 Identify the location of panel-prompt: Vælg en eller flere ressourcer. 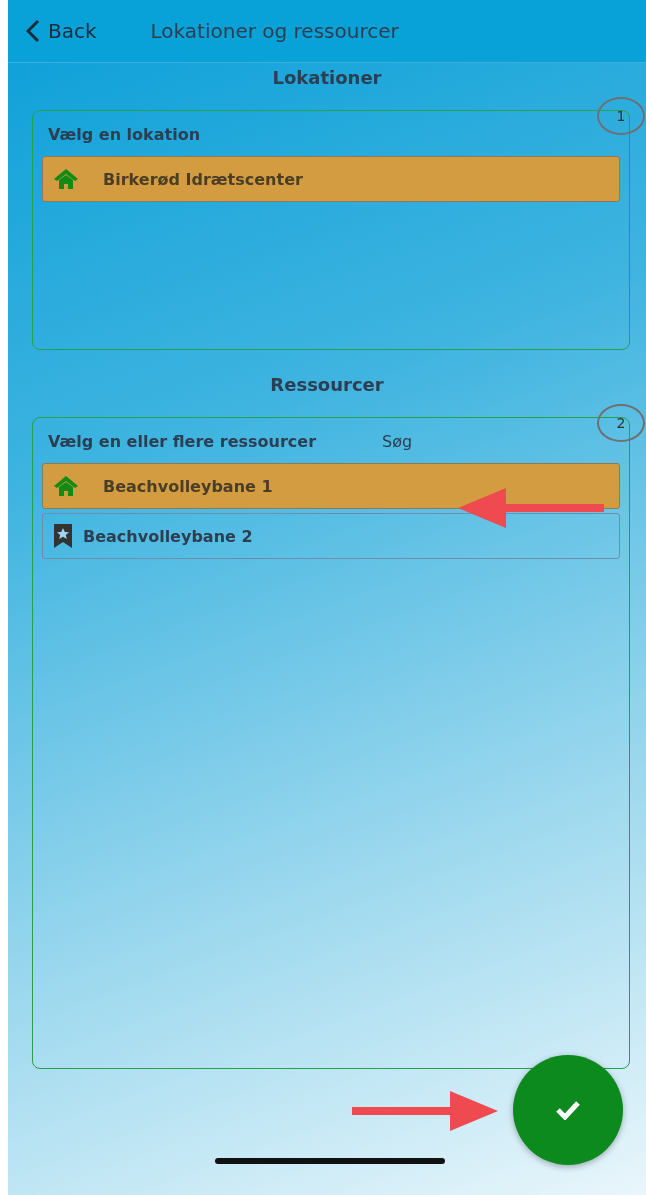
(182, 441).